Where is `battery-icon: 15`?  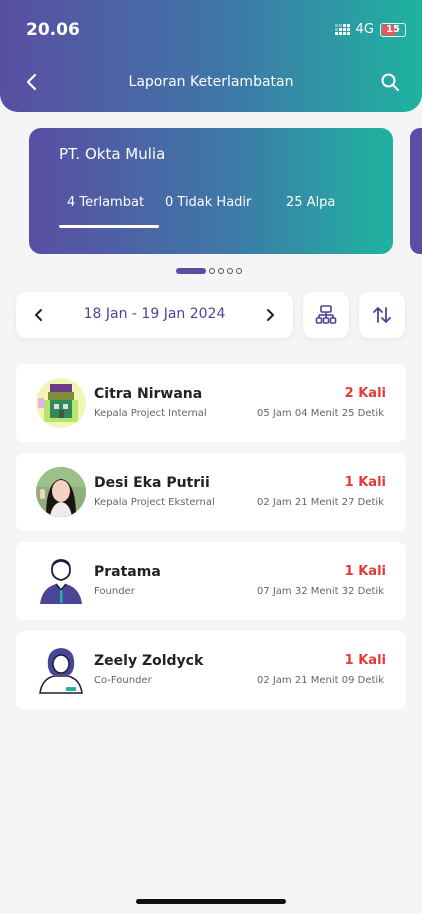
battery-icon: 15 is located at coordinates (393, 29).